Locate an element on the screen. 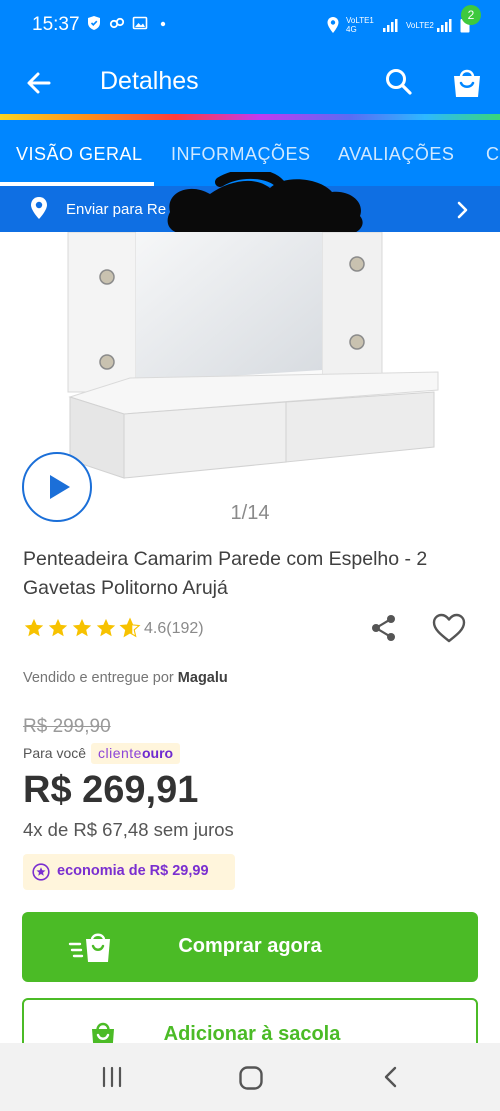  savings-badge: economia de R$ 29,99 is located at coordinates (129, 872).